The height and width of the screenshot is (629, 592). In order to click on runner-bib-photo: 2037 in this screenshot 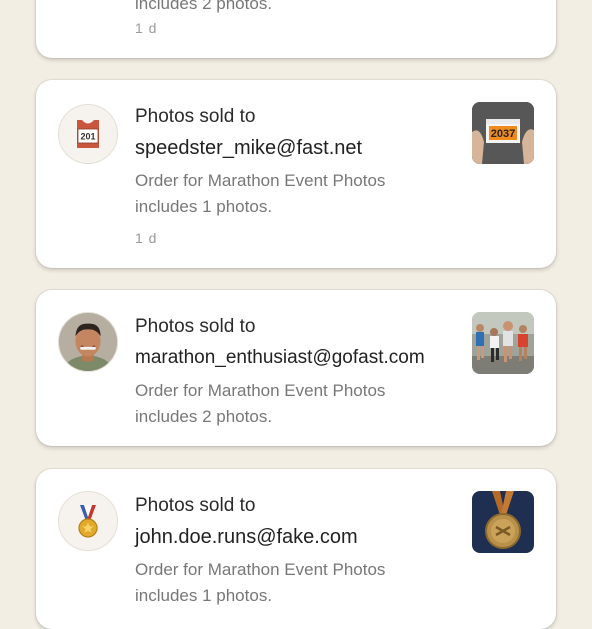, I will do `click(503, 133)`.